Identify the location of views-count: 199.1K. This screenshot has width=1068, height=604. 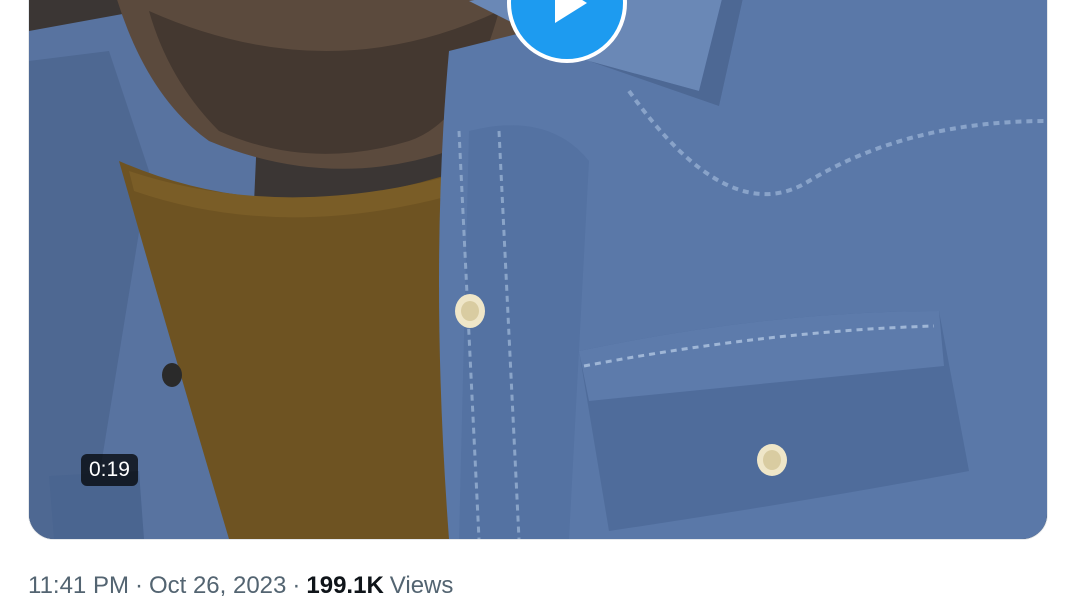
(344, 585).